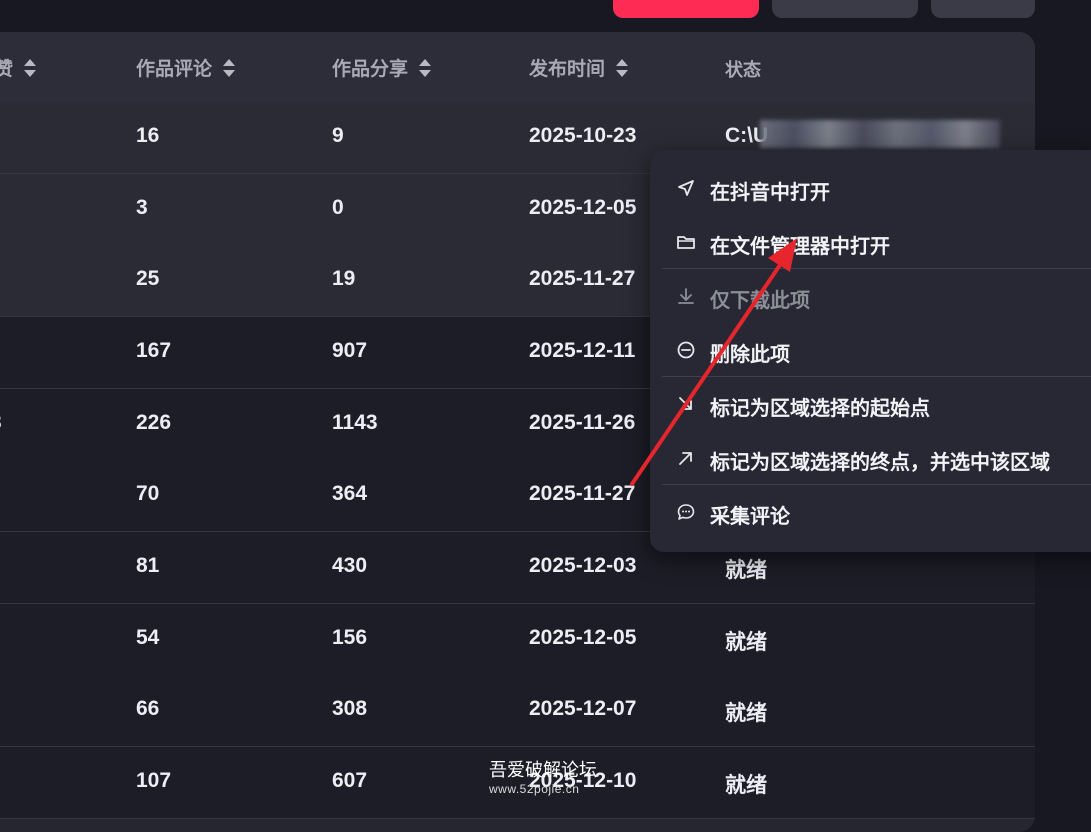 Image resolution: width=1091 pixels, height=832 pixels. What do you see at coordinates (583, 135) in the screenshot?
I see `cell-date: 2025-10-23` at bounding box center [583, 135].